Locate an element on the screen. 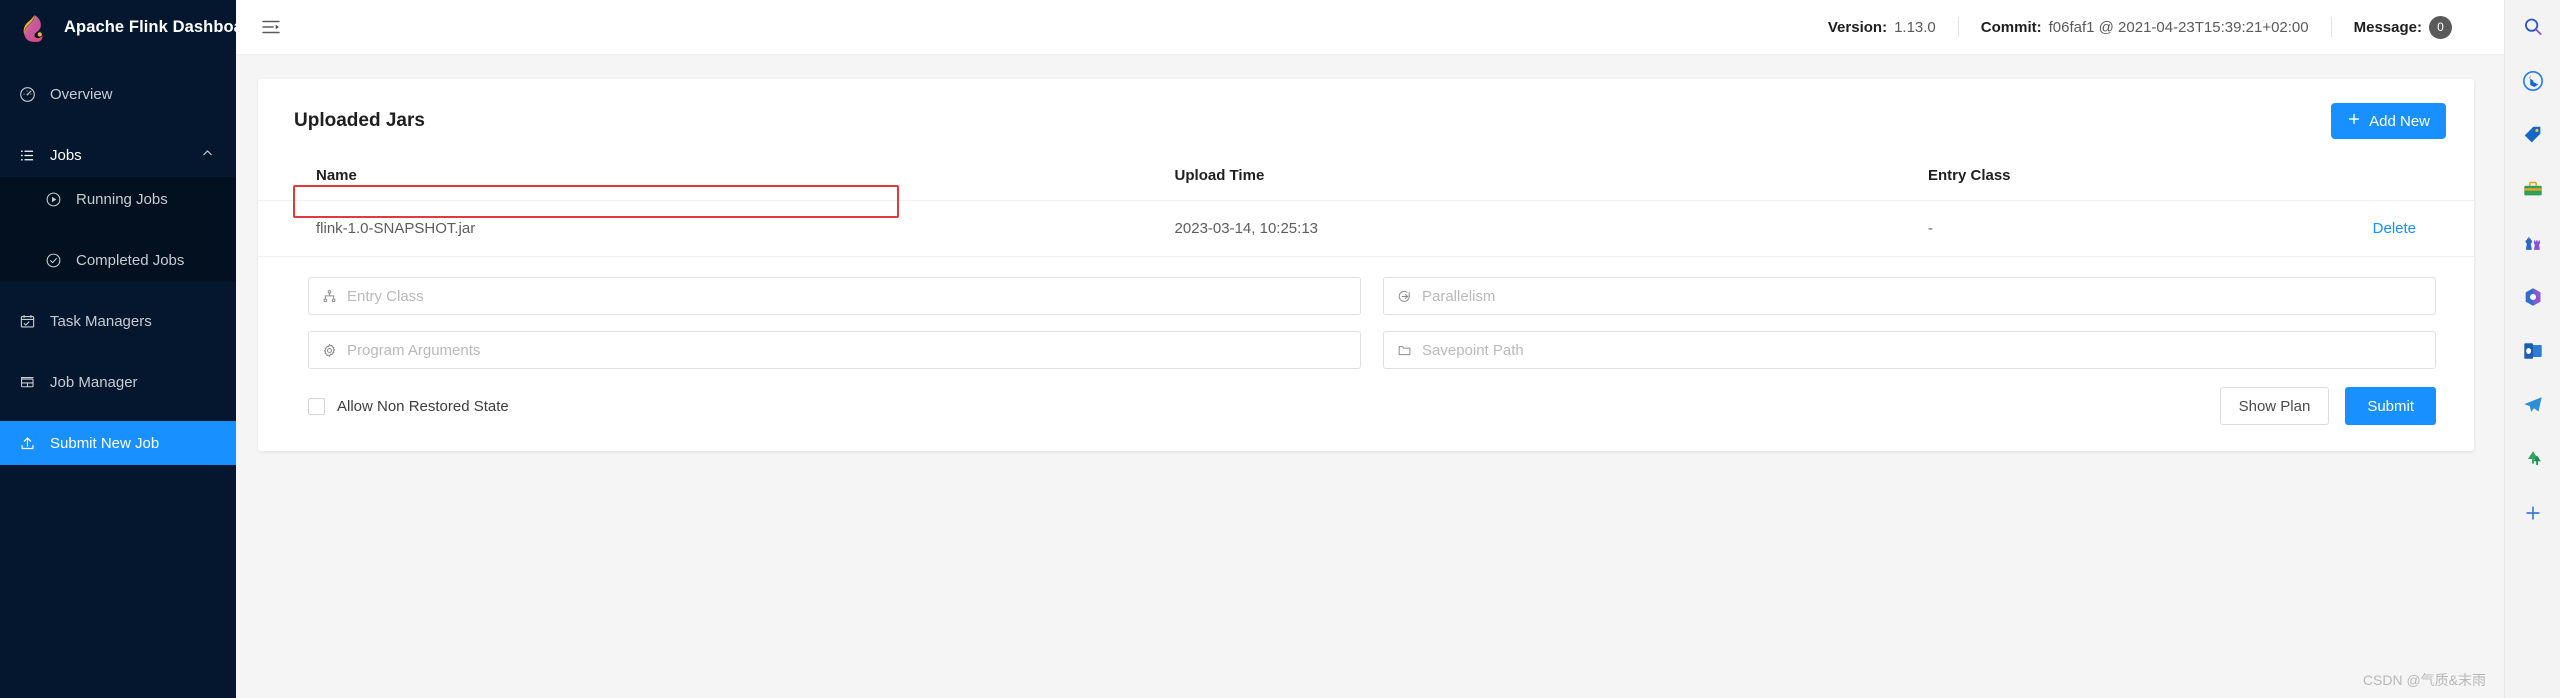 The image size is (2560, 698). search-icon is located at coordinates (2533, 27).